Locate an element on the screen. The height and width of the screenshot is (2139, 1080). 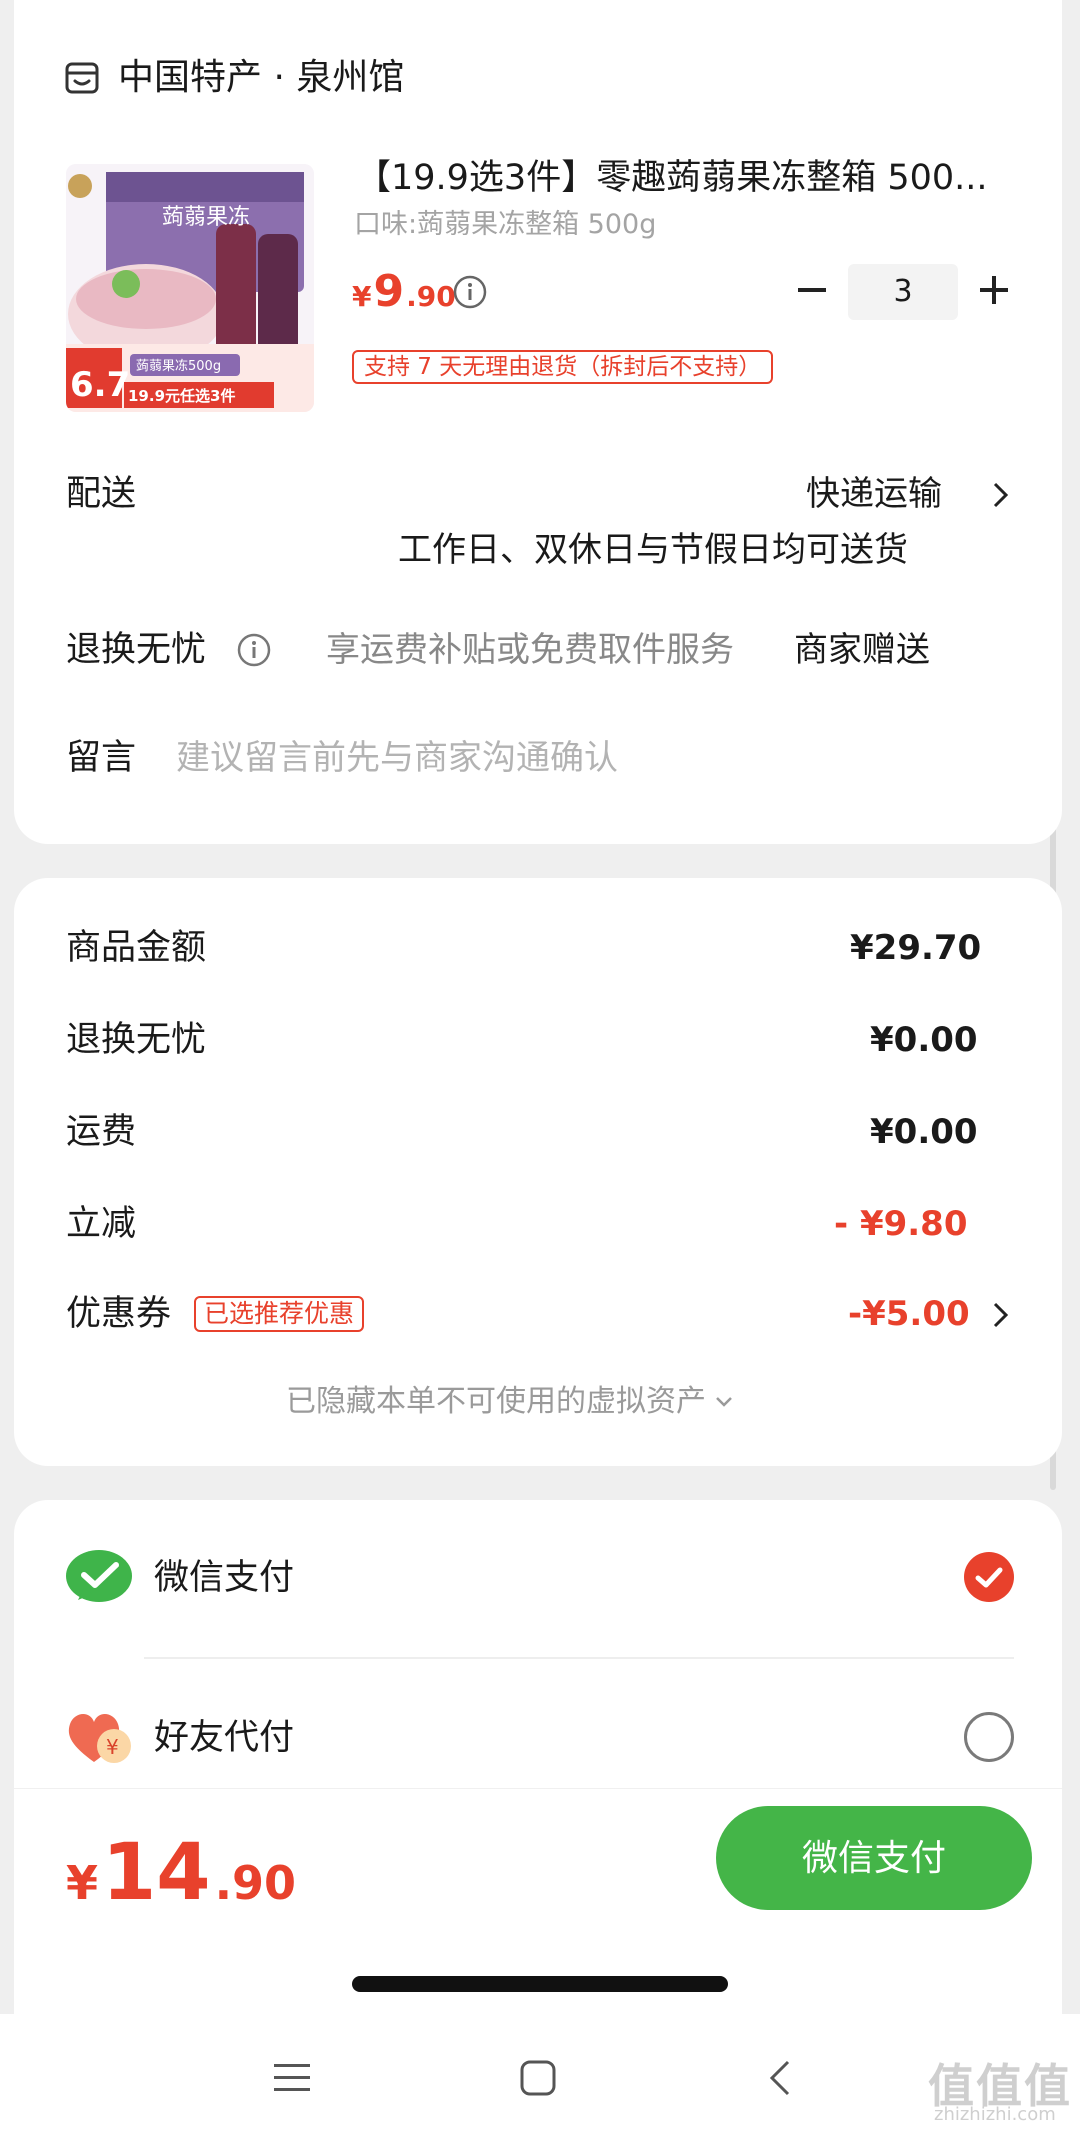
message-label: 留言 is located at coordinates (101, 758).